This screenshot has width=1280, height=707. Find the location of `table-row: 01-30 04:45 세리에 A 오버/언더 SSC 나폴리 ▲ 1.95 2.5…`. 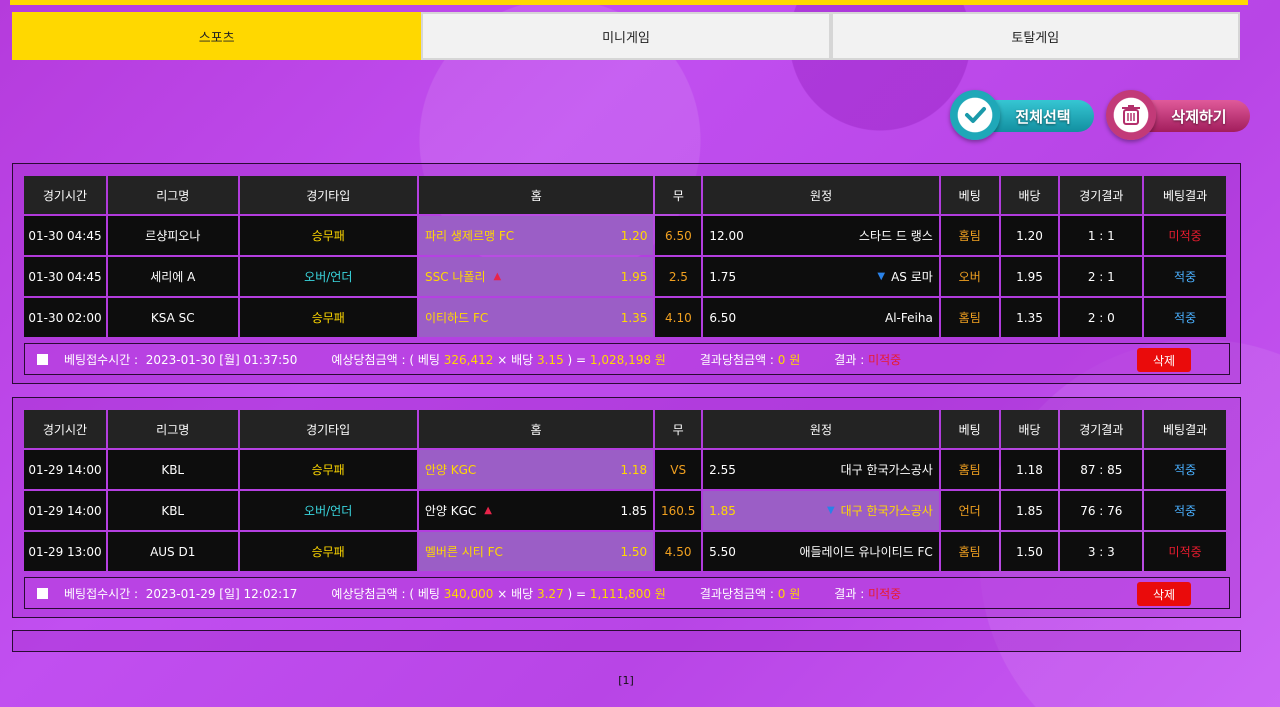

table-row: 01-30 04:45 세리에 A 오버/언더 SSC 나폴리 ▲ 1.95 2.5… is located at coordinates (625, 276).